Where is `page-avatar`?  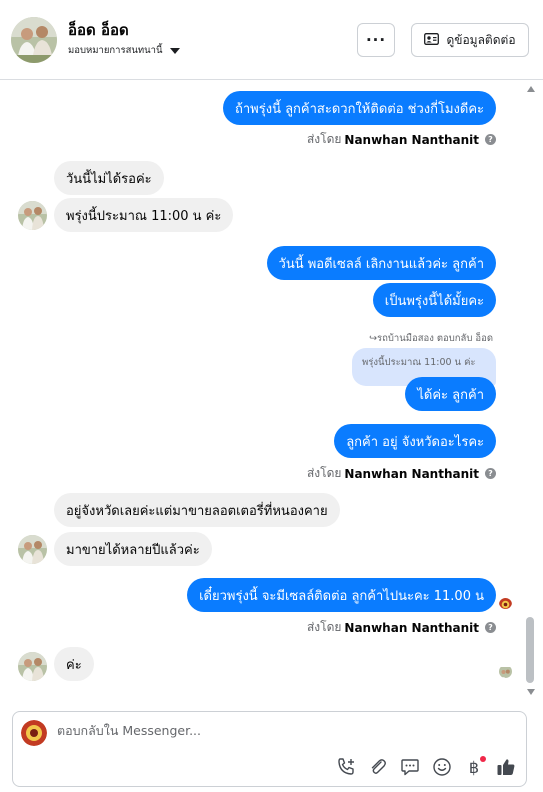 page-avatar is located at coordinates (34, 733).